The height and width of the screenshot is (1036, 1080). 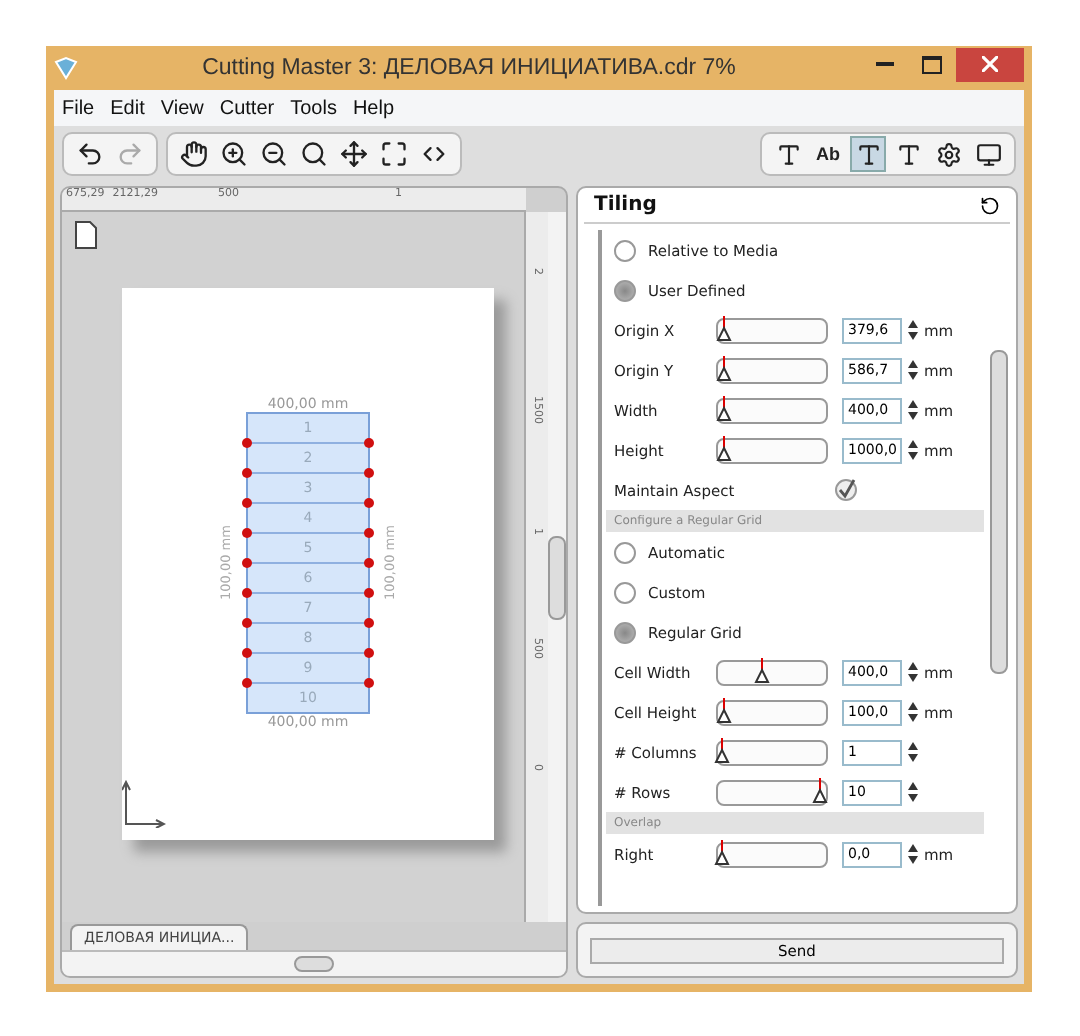 I want to click on zoom-in-button, so click(x=234, y=154).